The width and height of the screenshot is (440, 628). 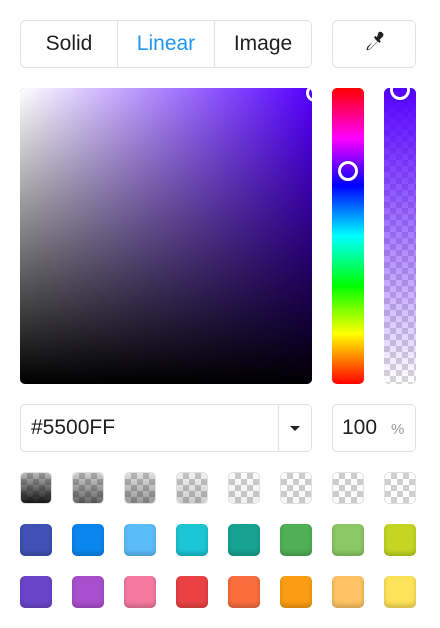 I want to click on opacity-input, so click(x=358, y=428).